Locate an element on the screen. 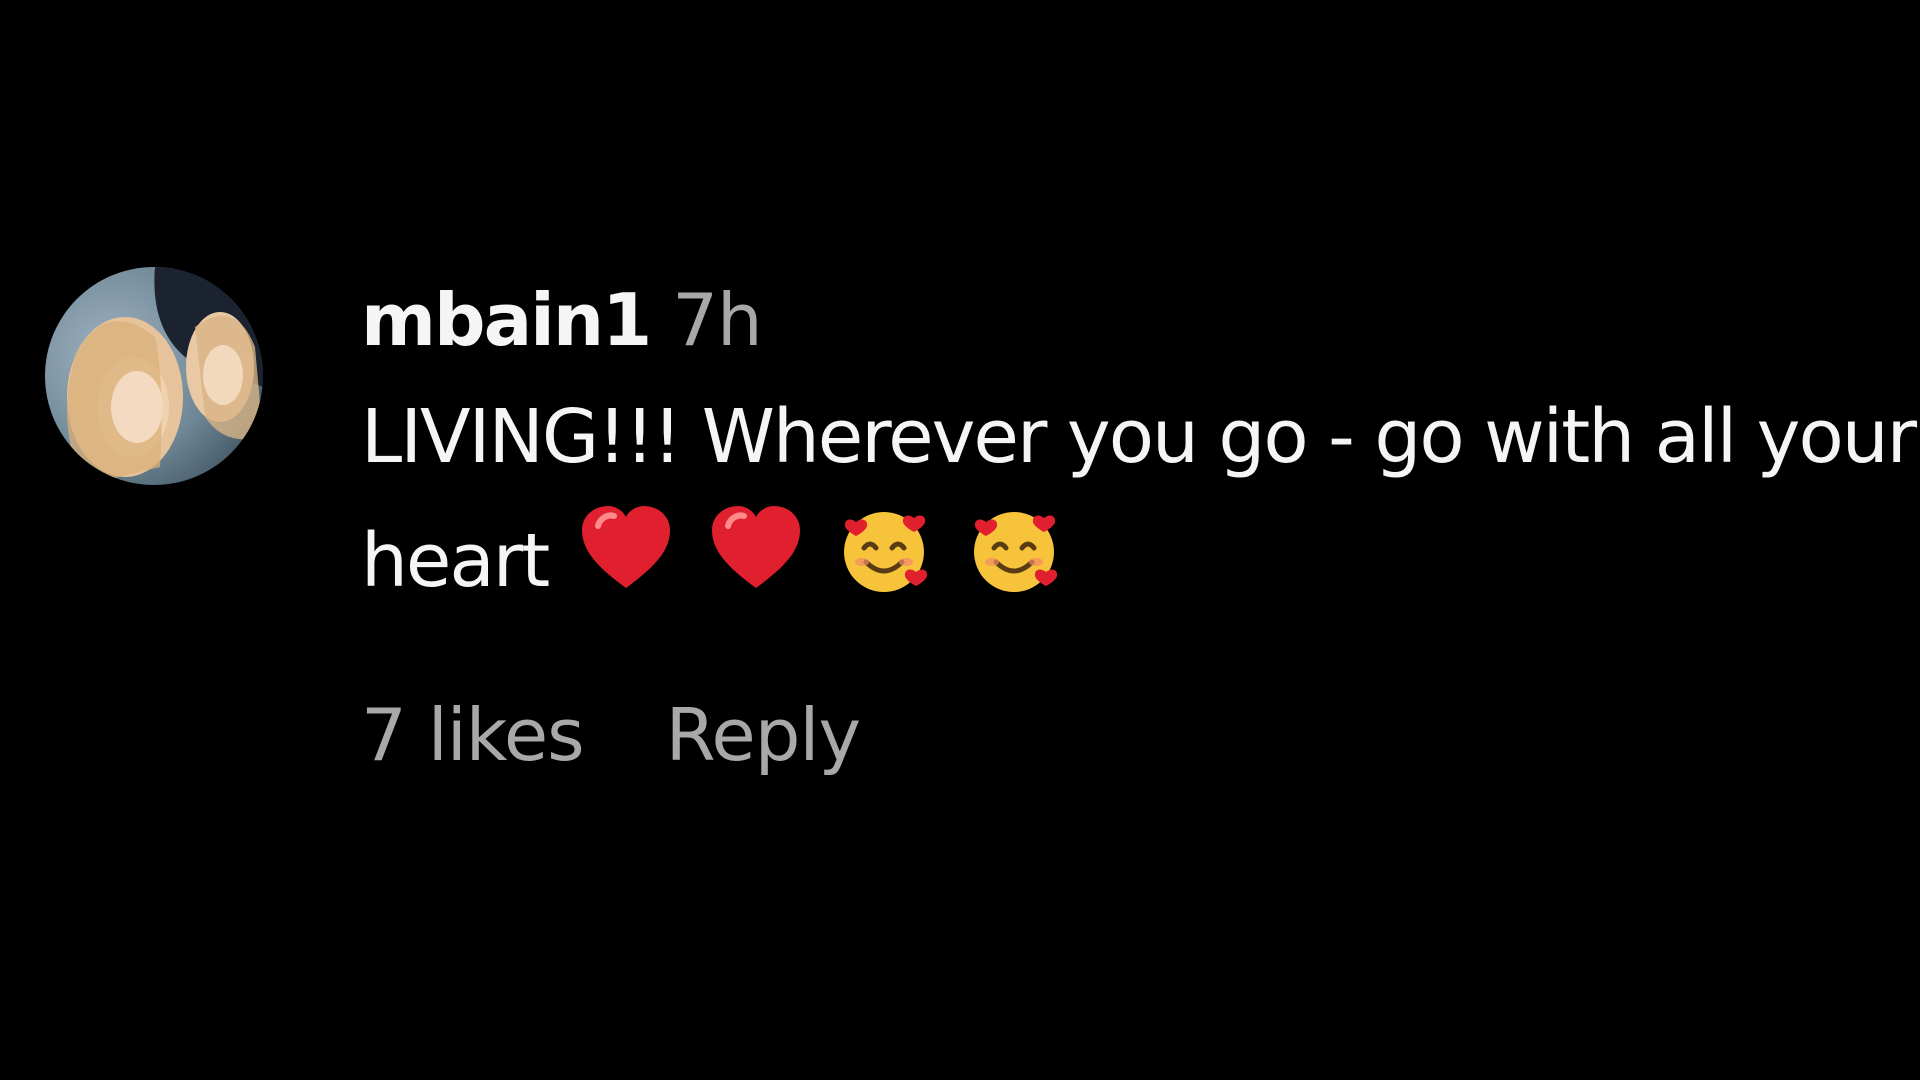 This screenshot has width=1920, height=1080. reply-button: Reply is located at coordinates (763, 735).